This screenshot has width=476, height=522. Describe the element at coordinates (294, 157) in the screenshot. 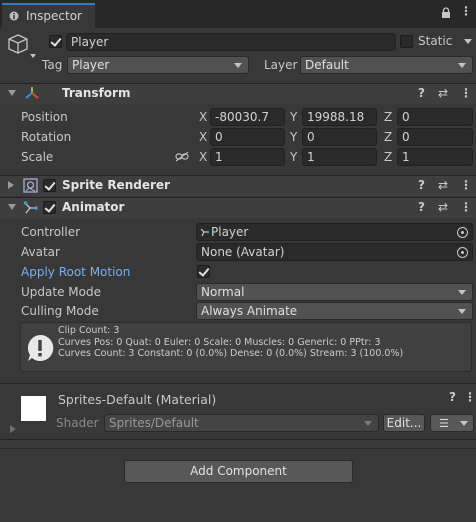

I see `scale-y-label: Y` at that location.